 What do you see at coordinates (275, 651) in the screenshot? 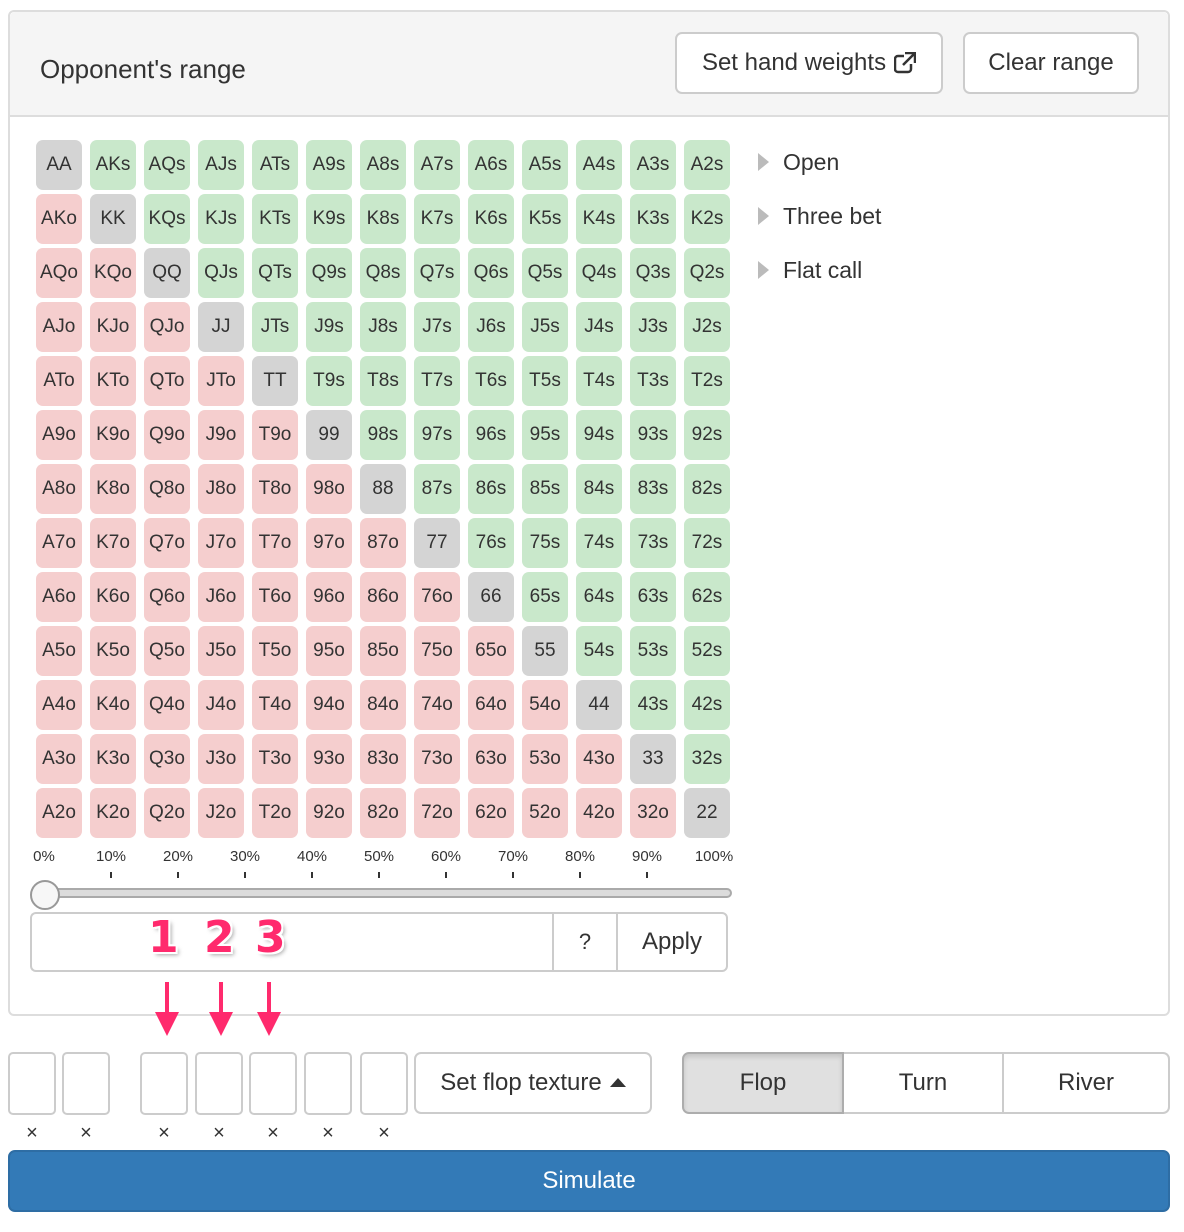
I see `hand-cell: T5o` at bounding box center [275, 651].